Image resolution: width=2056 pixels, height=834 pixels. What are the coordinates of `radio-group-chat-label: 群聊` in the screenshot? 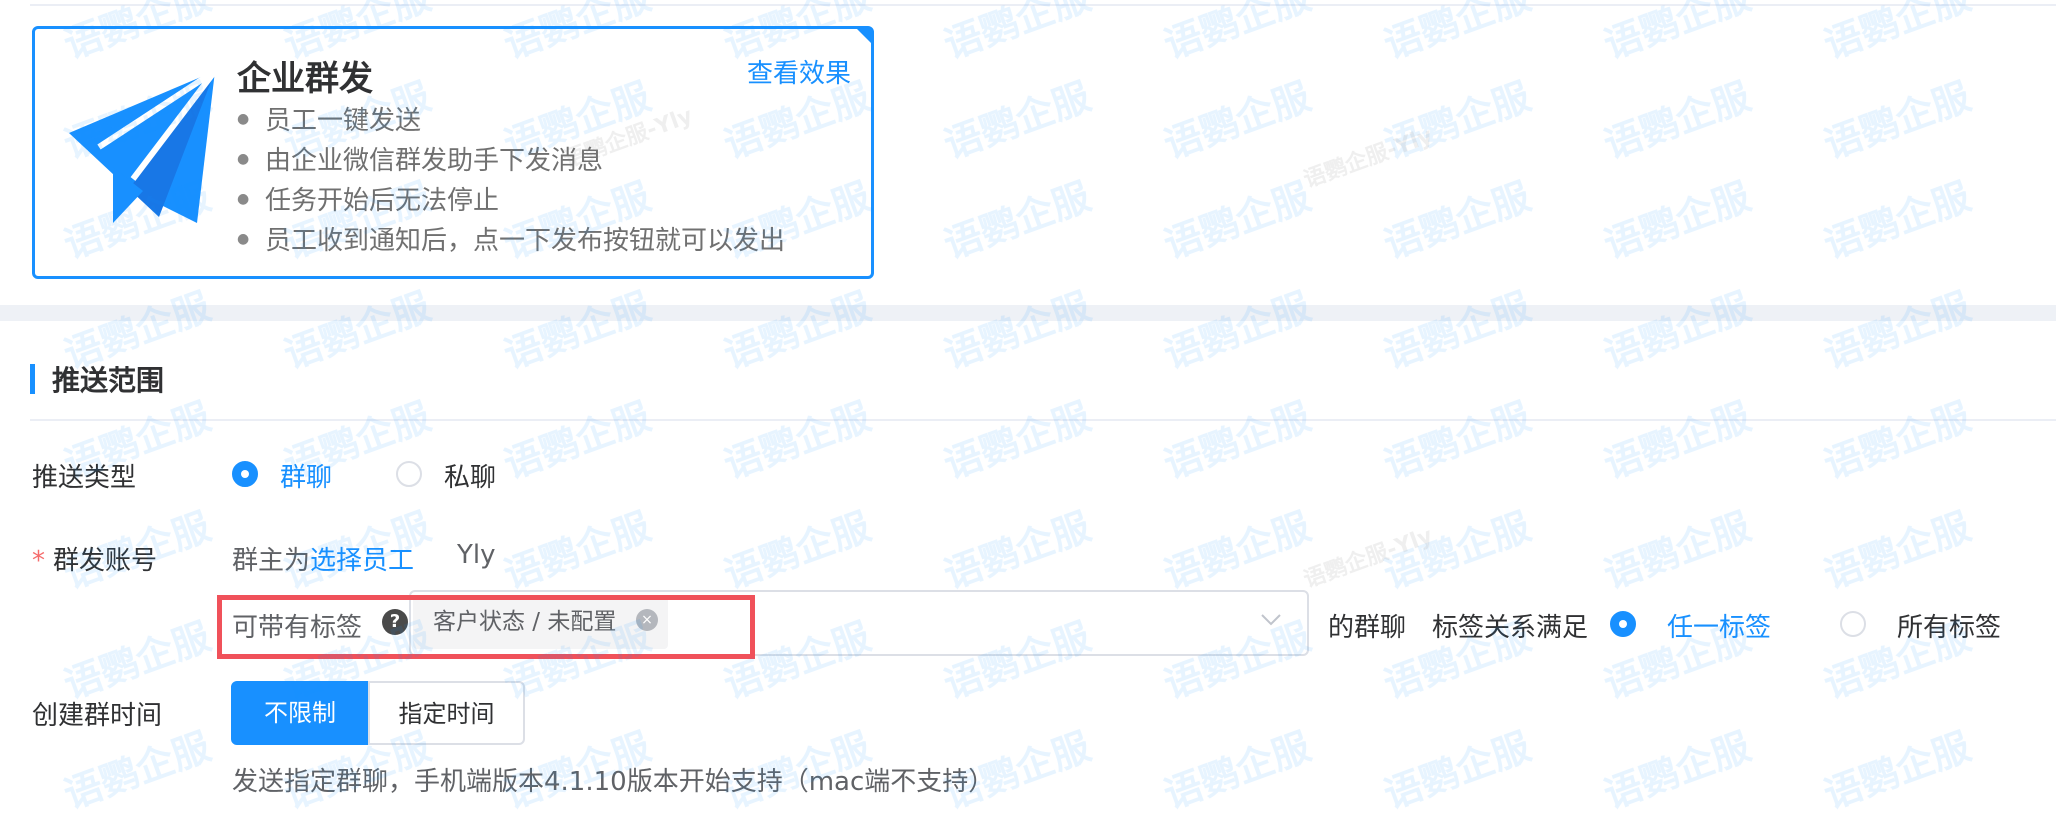 It's located at (306, 475).